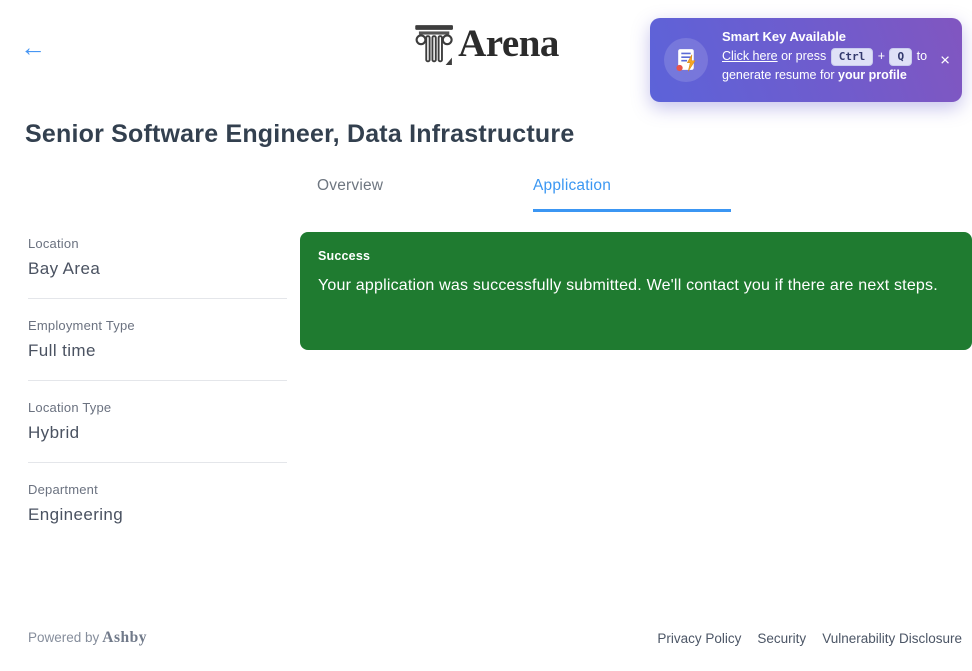 This screenshot has height=671, width=972. What do you see at coordinates (852, 56) in the screenshot?
I see `ctrl-key-badge: Ctrl` at bounding box center [852, 56].